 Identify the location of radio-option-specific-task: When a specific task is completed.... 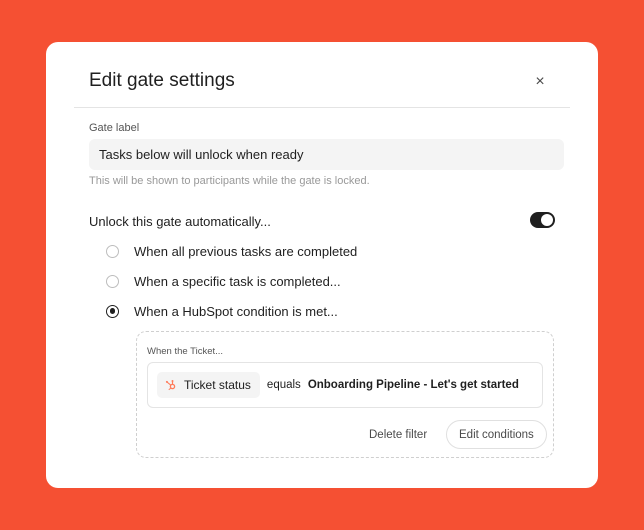
(223, 281).